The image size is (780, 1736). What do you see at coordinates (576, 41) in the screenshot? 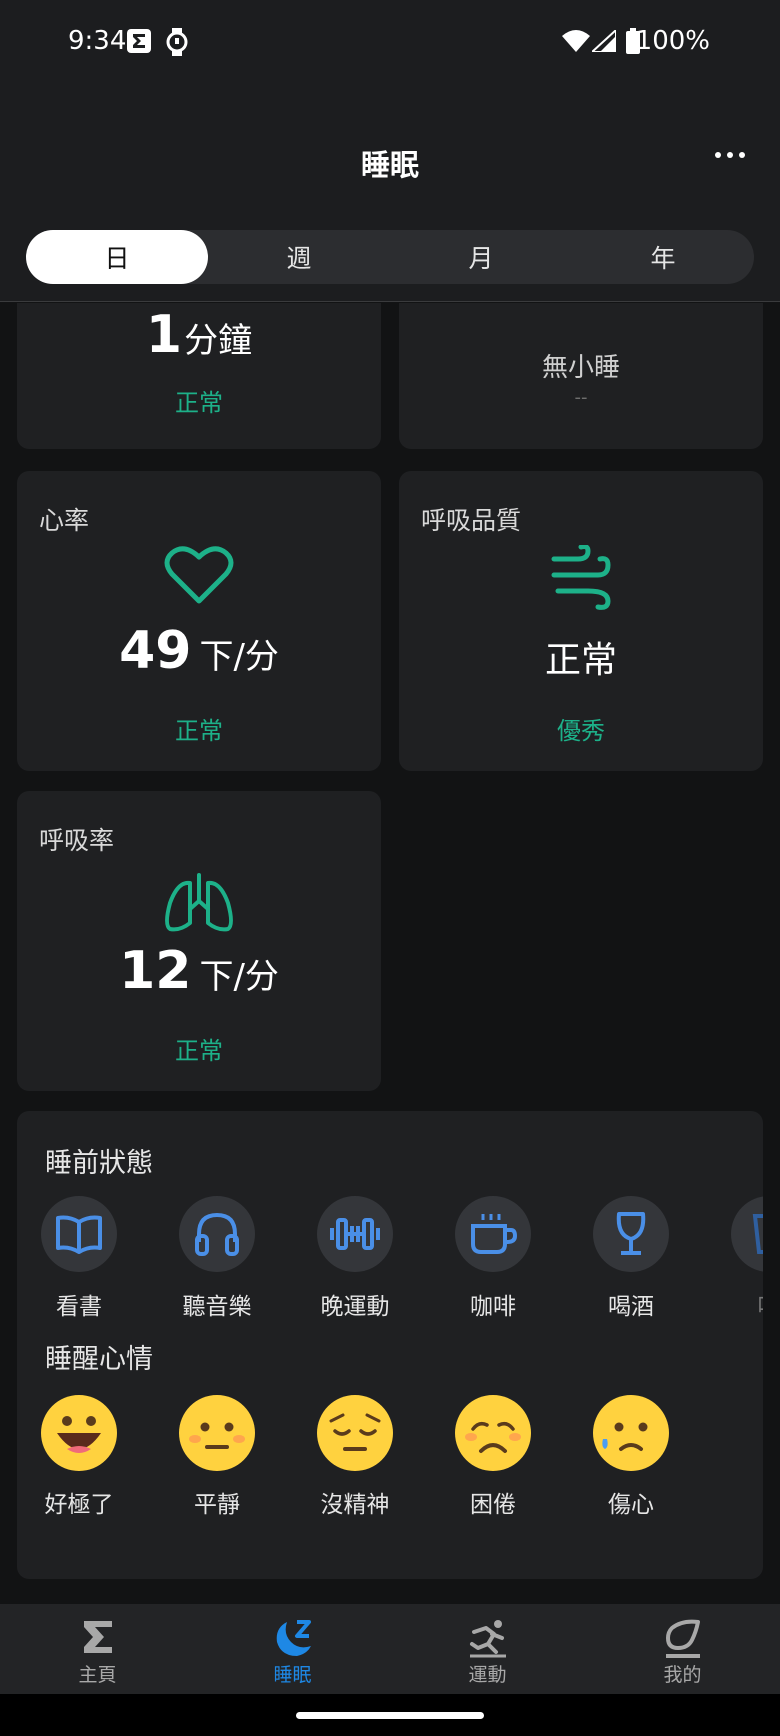
I see `wifi-icon` at bounding box center [576, 41].